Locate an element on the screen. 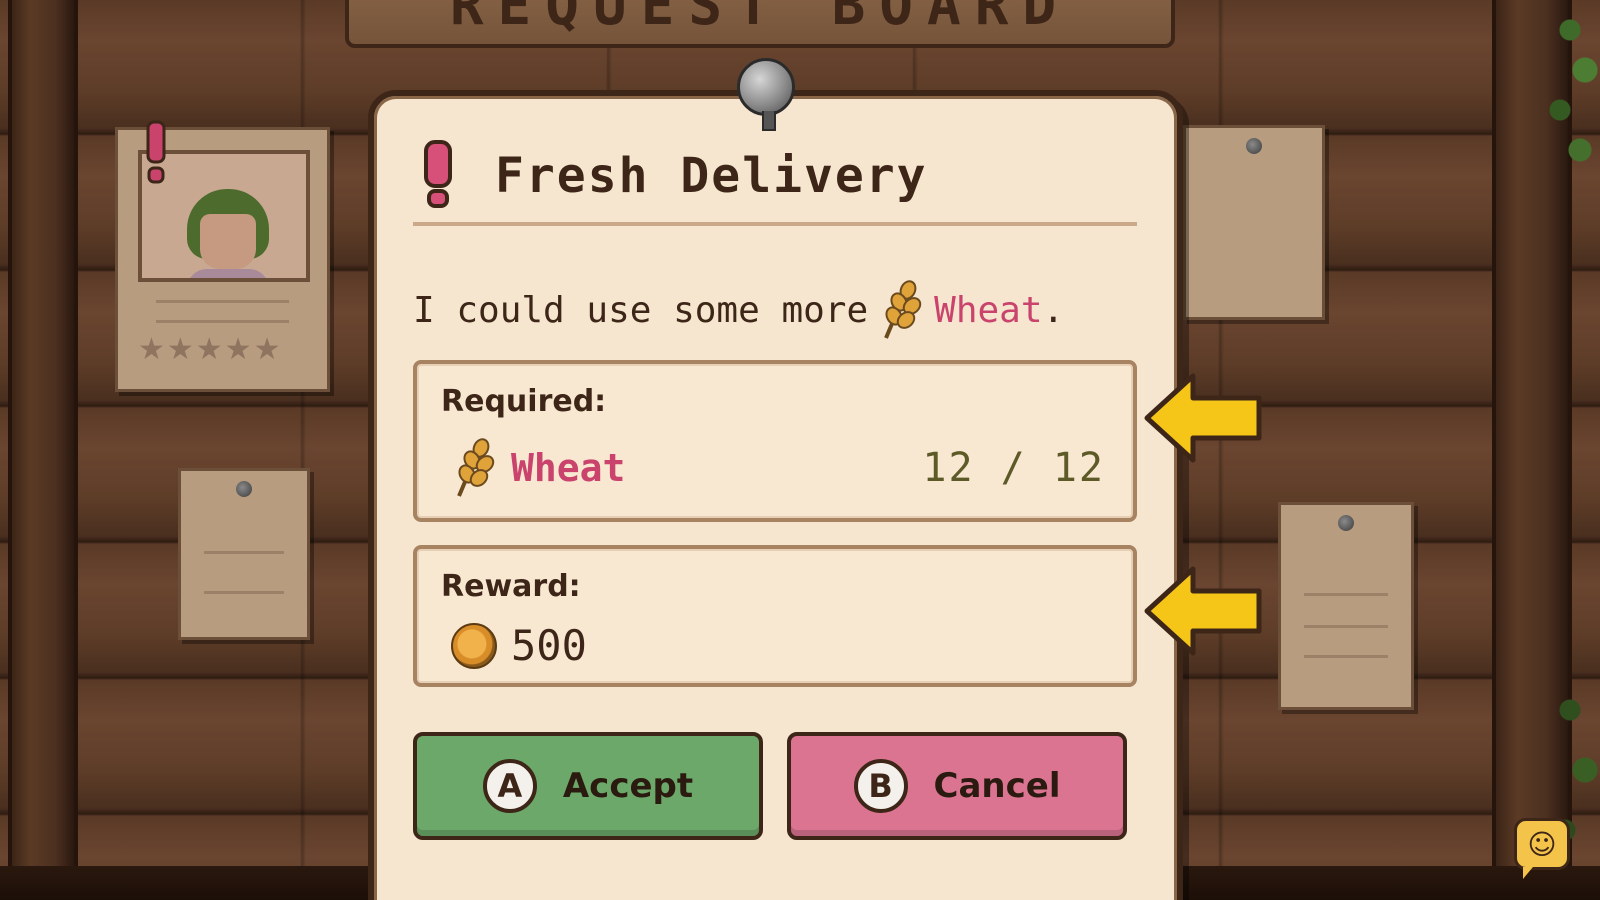 The height and width of the screenshot is (900, 1600). reward-row: 500 is located at coordinates (519, 645).